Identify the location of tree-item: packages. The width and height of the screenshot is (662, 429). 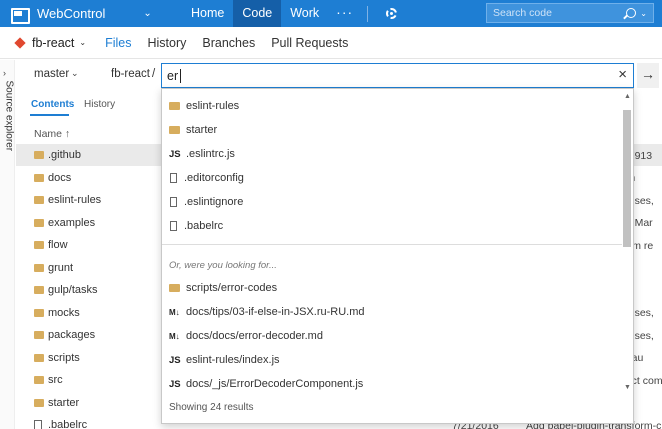
(96, 335).